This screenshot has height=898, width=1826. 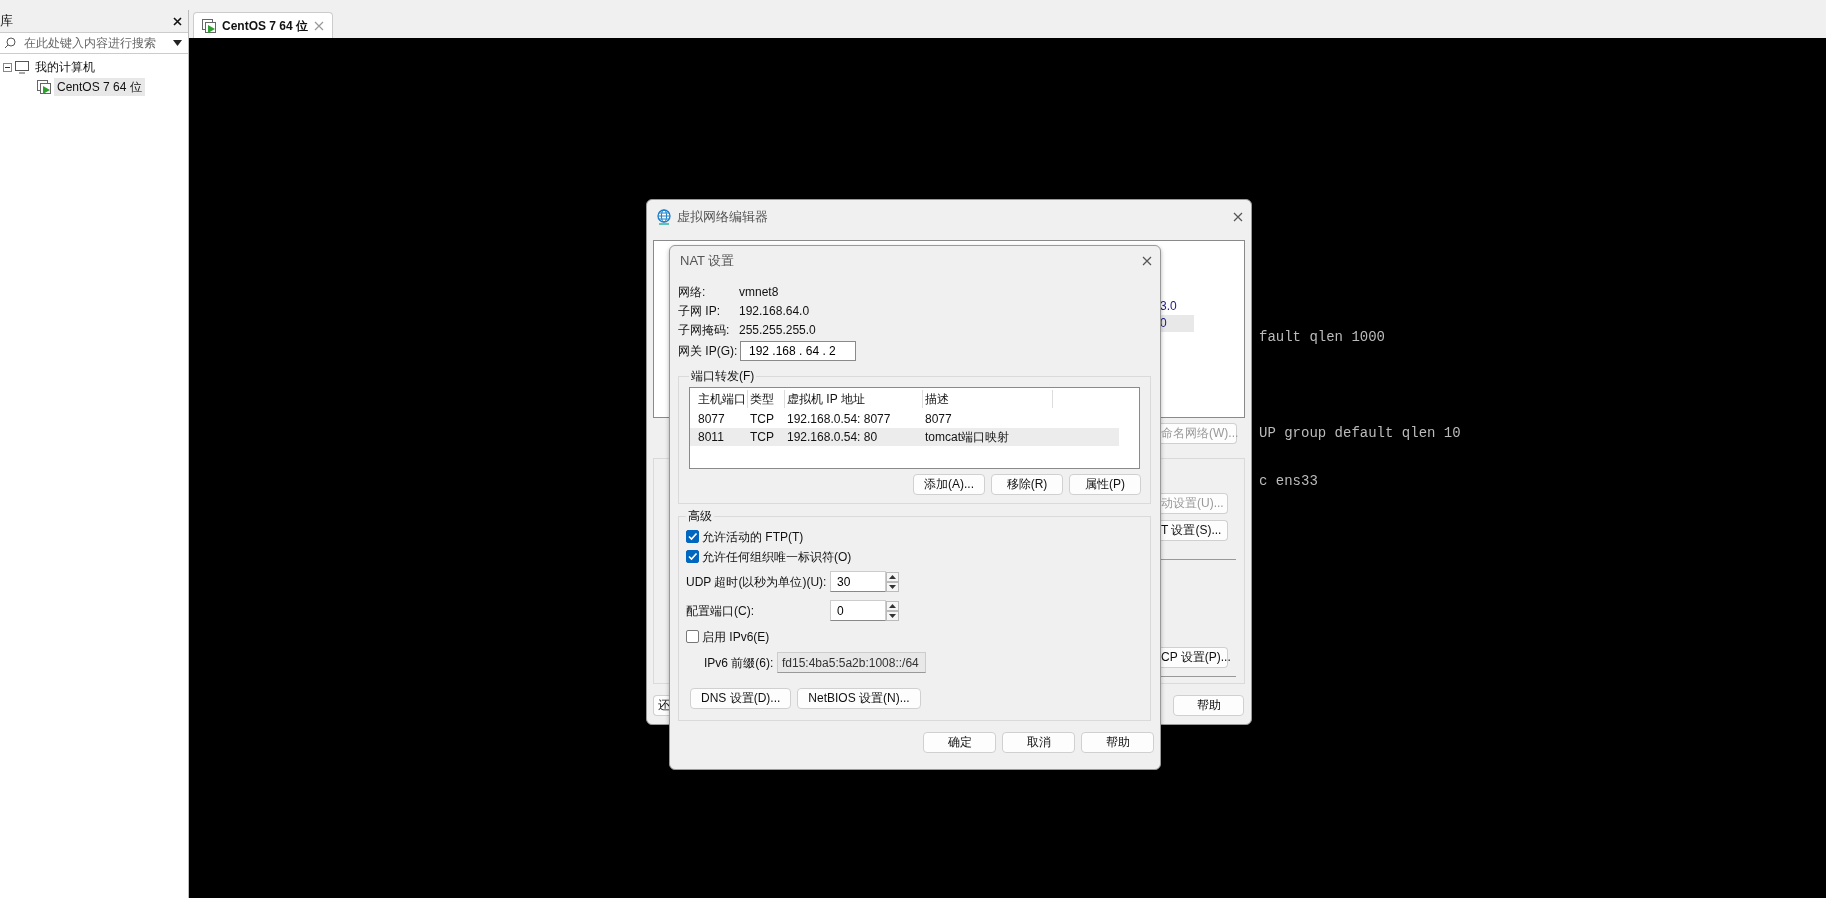 What do you see at coordinates (757, 582) in the screenshot?
I see `field-label: UDP 超时(以秒为单位)(U):` at bounding box center [757, 582].